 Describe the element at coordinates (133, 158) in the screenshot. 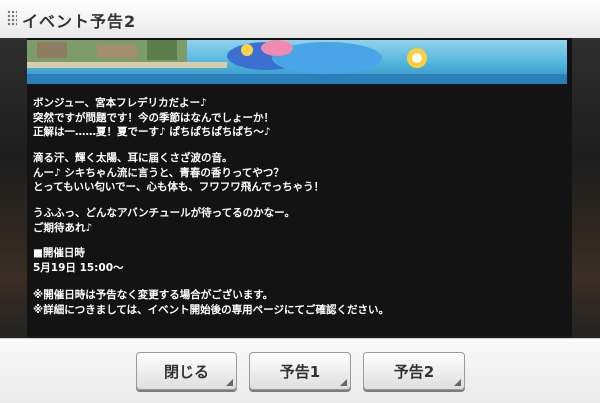

I see `message-line: 滴る汗、輝く太陽、耳に届くさざ波の音。` at that location.